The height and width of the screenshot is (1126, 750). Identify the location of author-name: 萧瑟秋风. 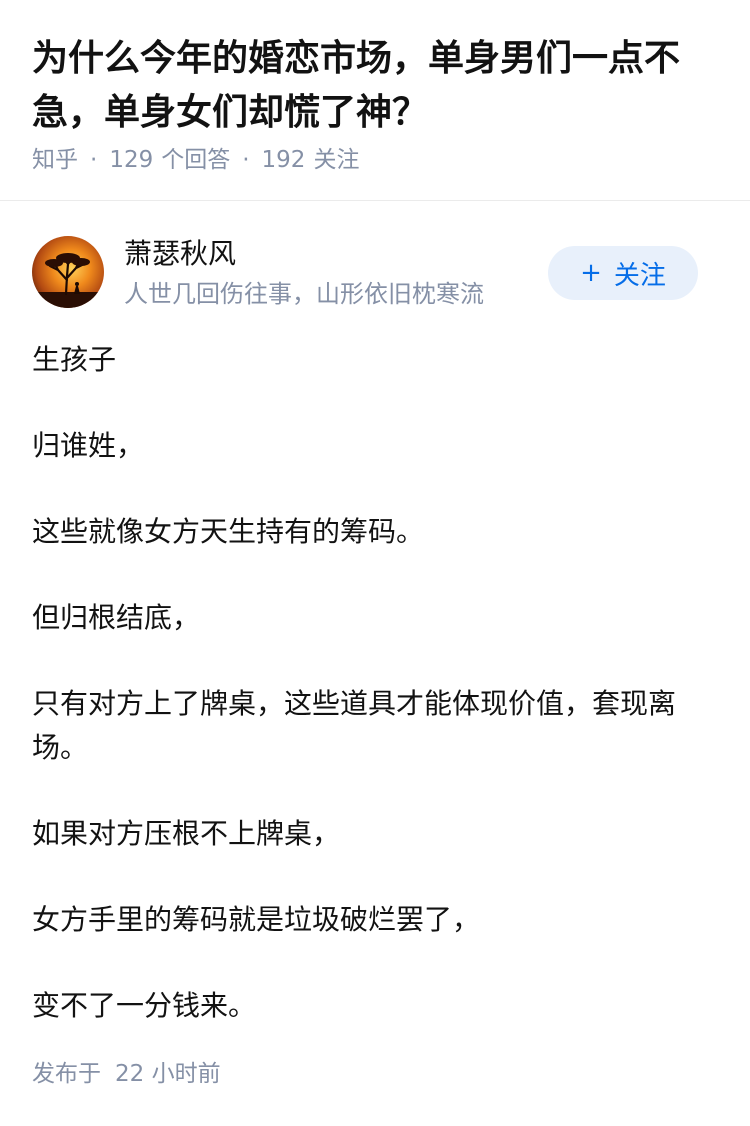
(180, 254).